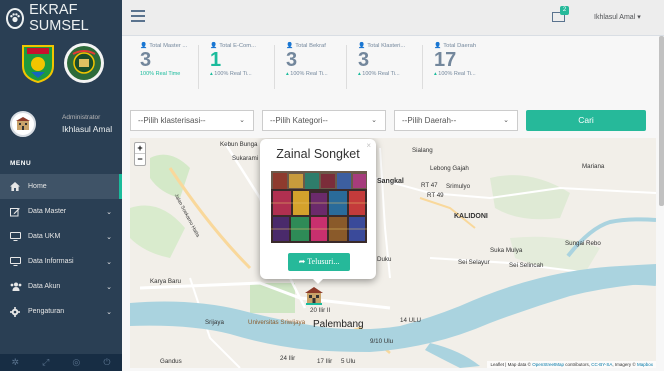 This screenshot has width=664, height=371. Describe the element at coordinates (393, 18) in the screenshot. I see `top-nav: 2 Ikhlasul Amal ▾` at that location.